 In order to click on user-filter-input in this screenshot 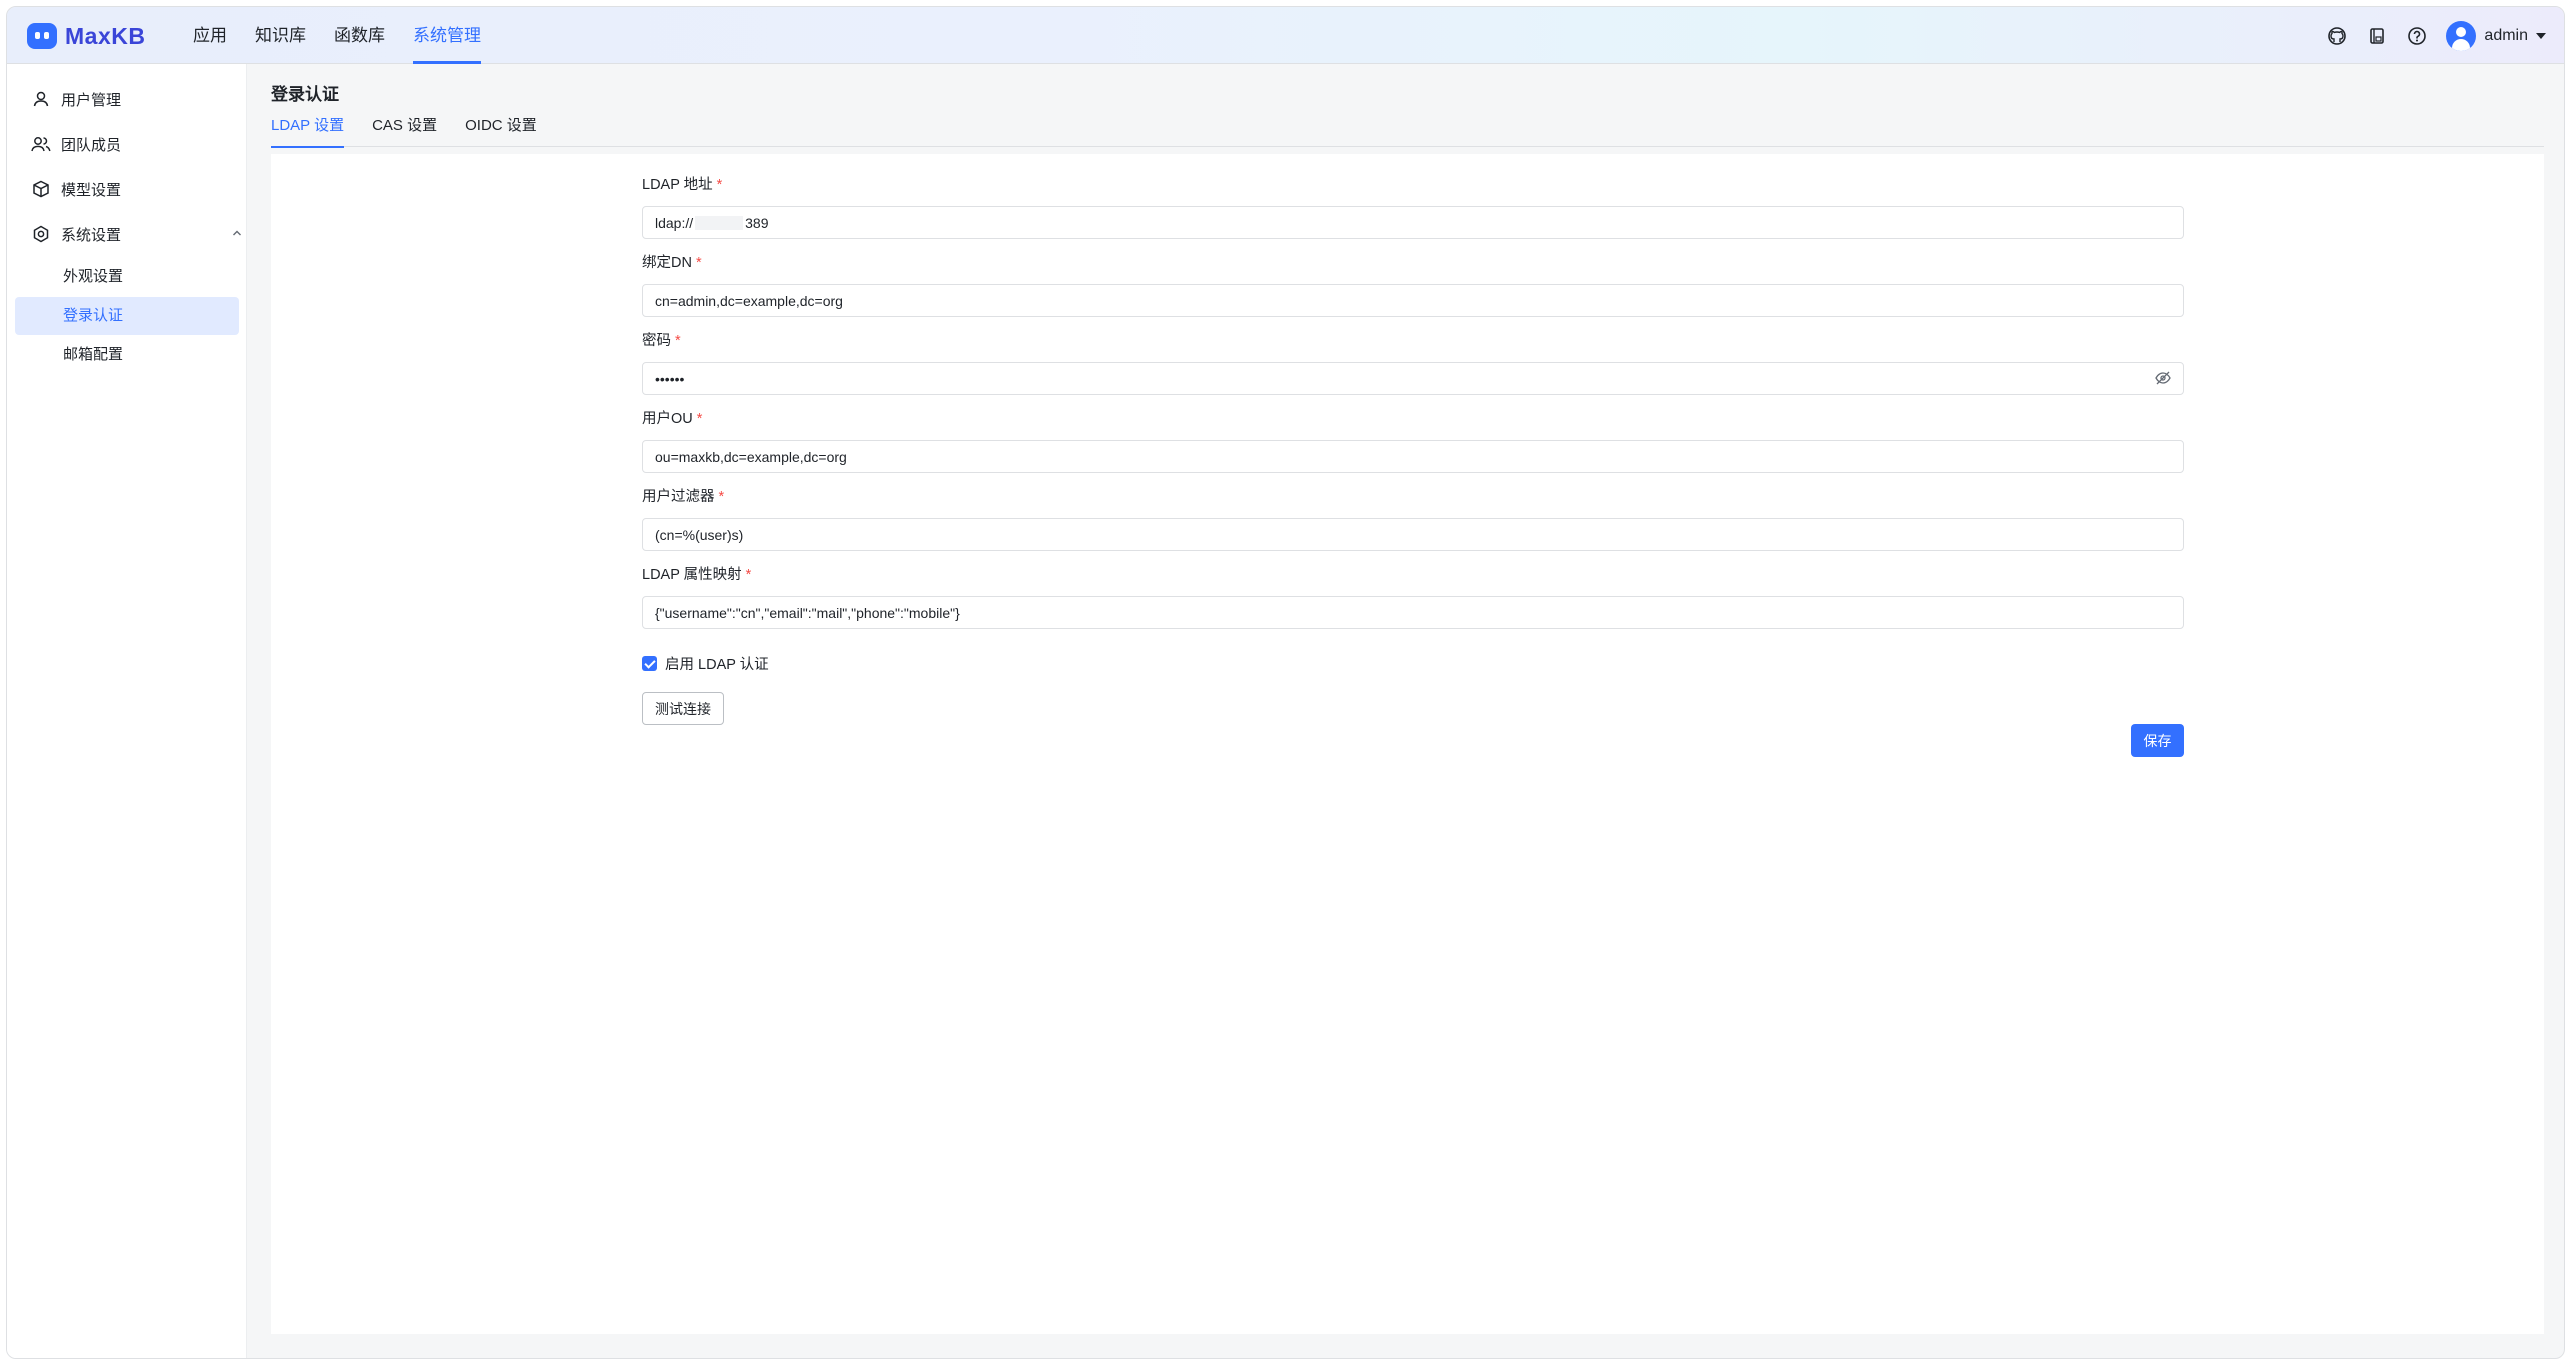, I will do `click(1413, 534)`.